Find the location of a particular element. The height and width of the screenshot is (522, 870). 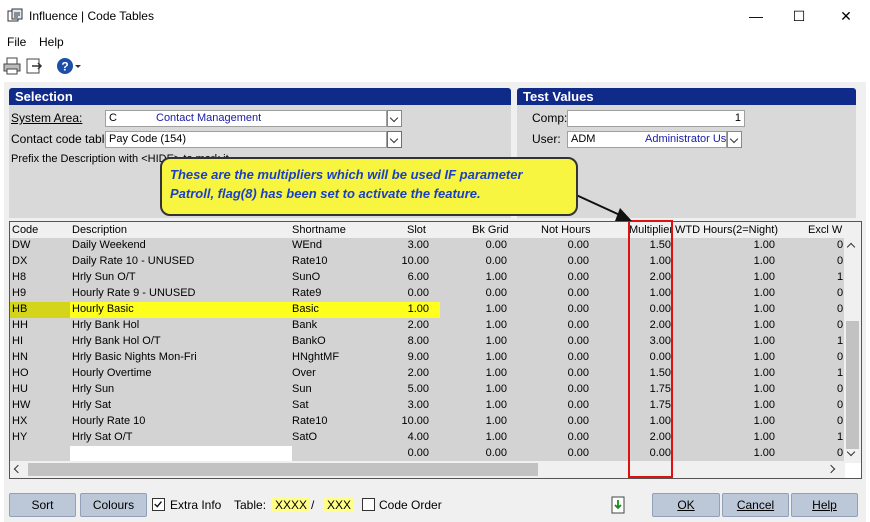

export-icon is located at coordinates (34, 66).